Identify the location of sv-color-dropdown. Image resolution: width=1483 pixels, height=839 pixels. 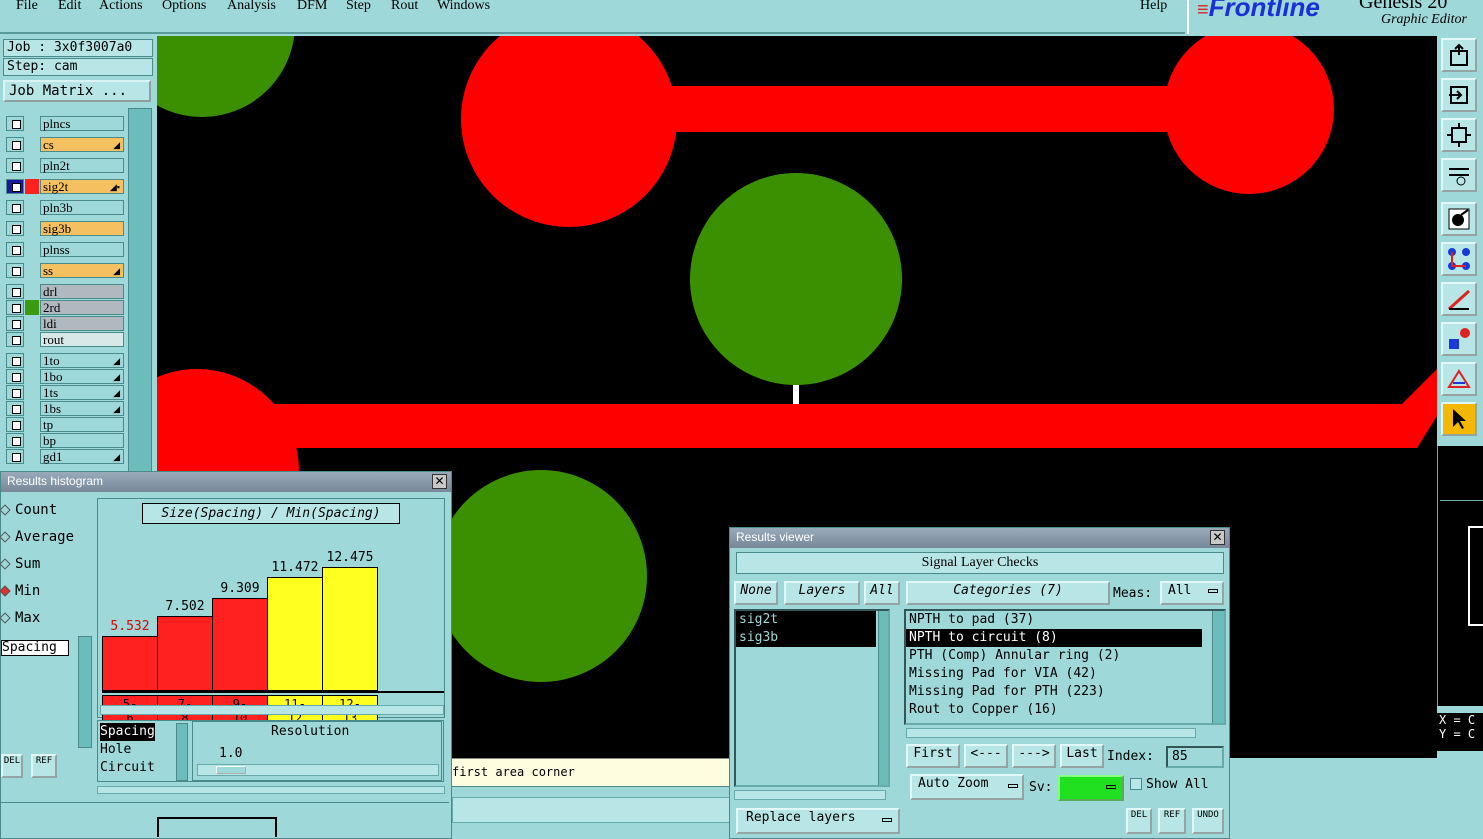
(1091, 788).